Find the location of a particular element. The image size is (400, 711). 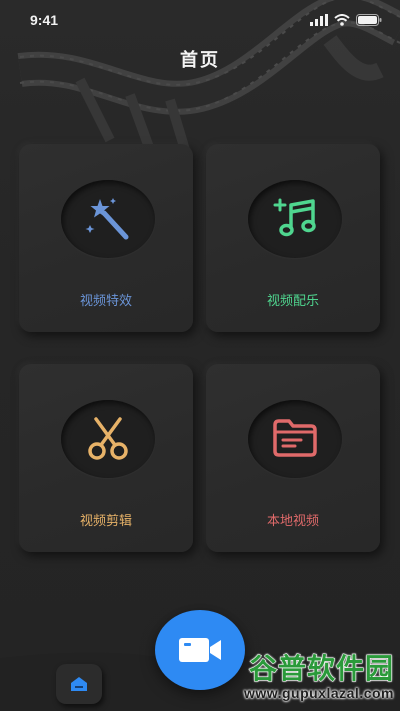

status-bar: 9:41 is located at coordinates (200, 20).